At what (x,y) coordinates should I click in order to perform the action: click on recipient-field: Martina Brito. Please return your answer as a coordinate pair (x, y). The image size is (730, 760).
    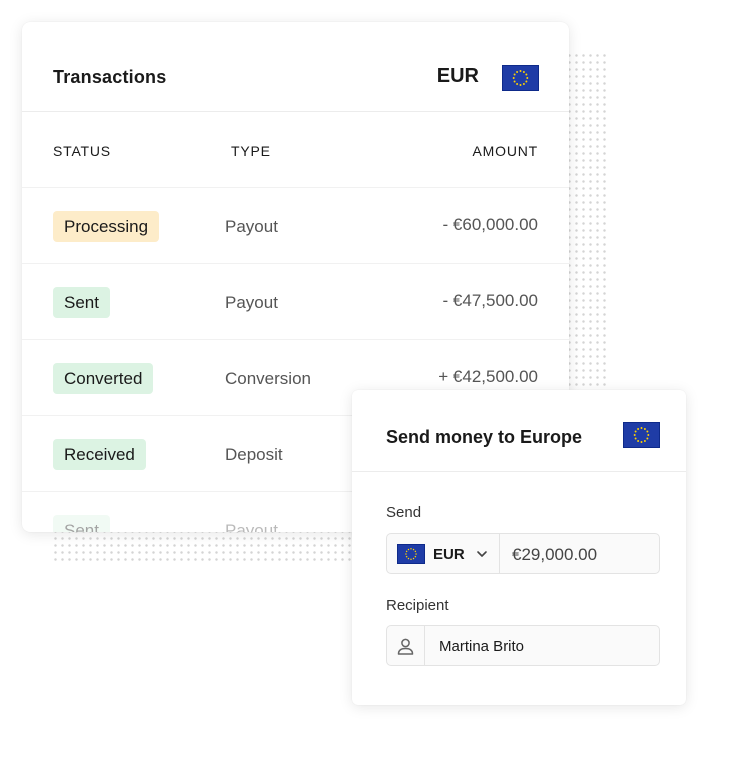
    Looking at the image, I should click on (523, 645).